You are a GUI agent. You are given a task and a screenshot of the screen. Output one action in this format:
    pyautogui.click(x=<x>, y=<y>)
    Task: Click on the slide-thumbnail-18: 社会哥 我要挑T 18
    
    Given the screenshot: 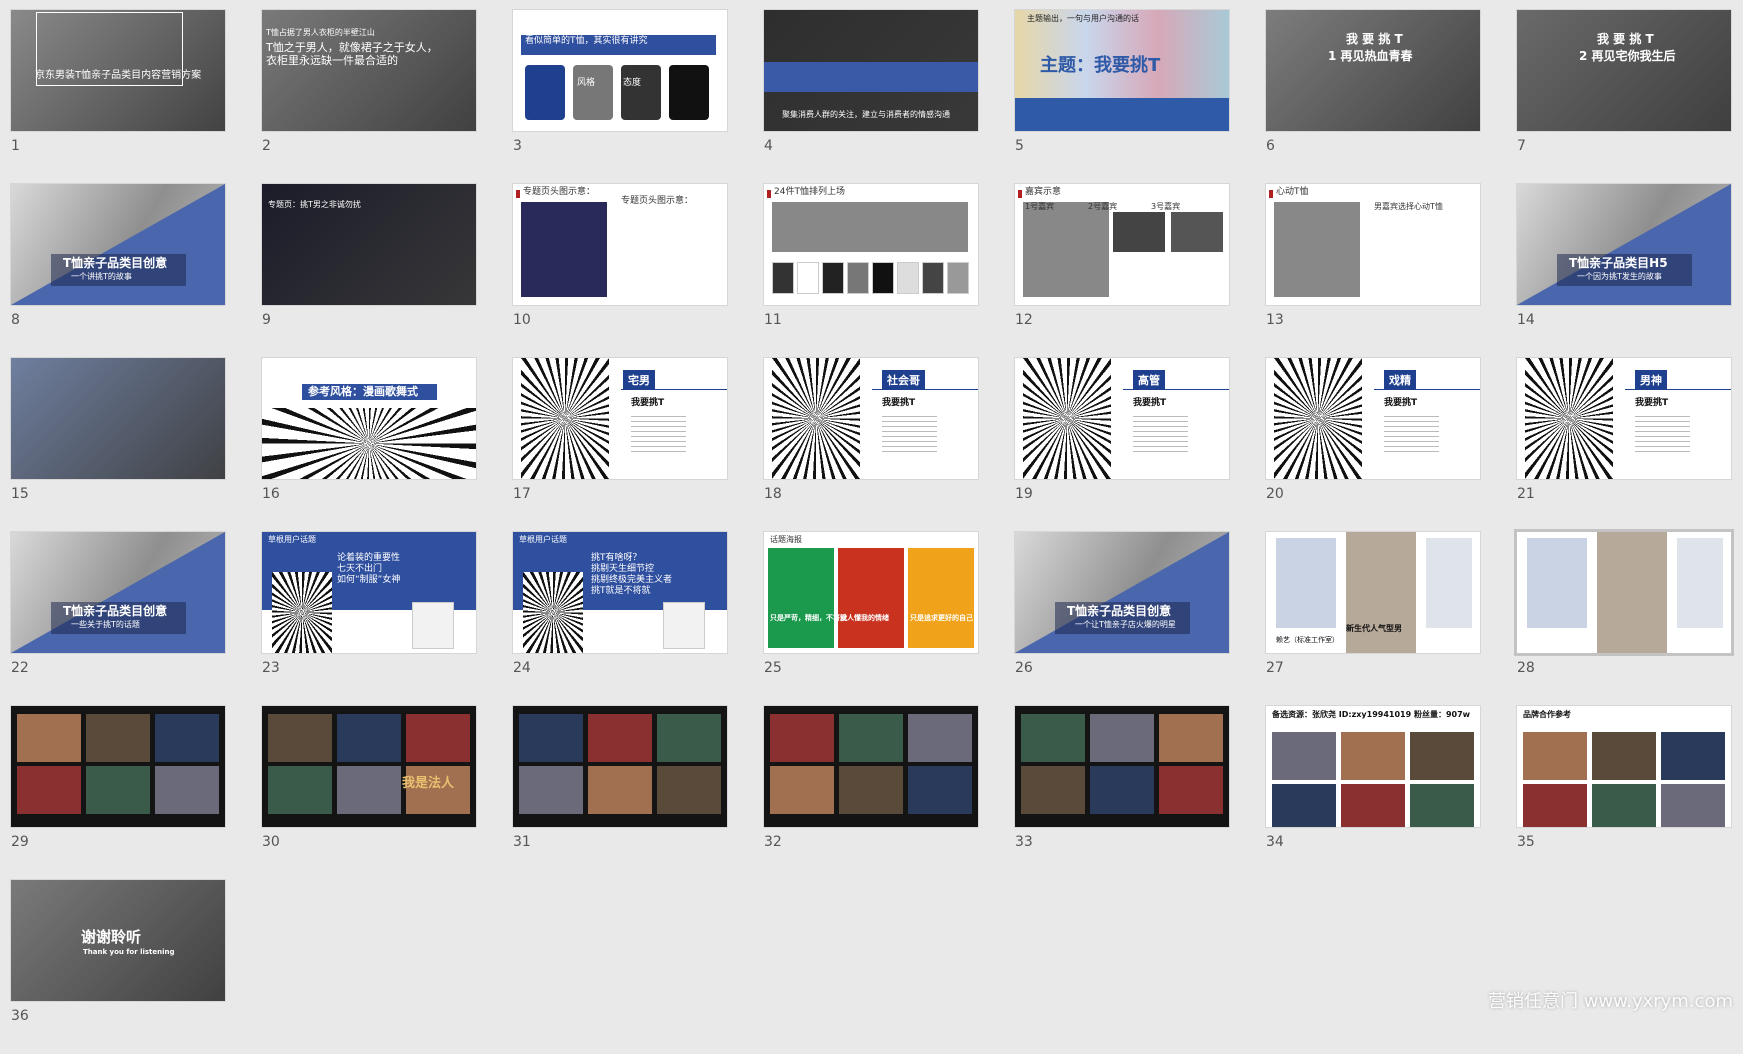 What is the action you would take?
    pyautogui.click(x=871, y=445)
    